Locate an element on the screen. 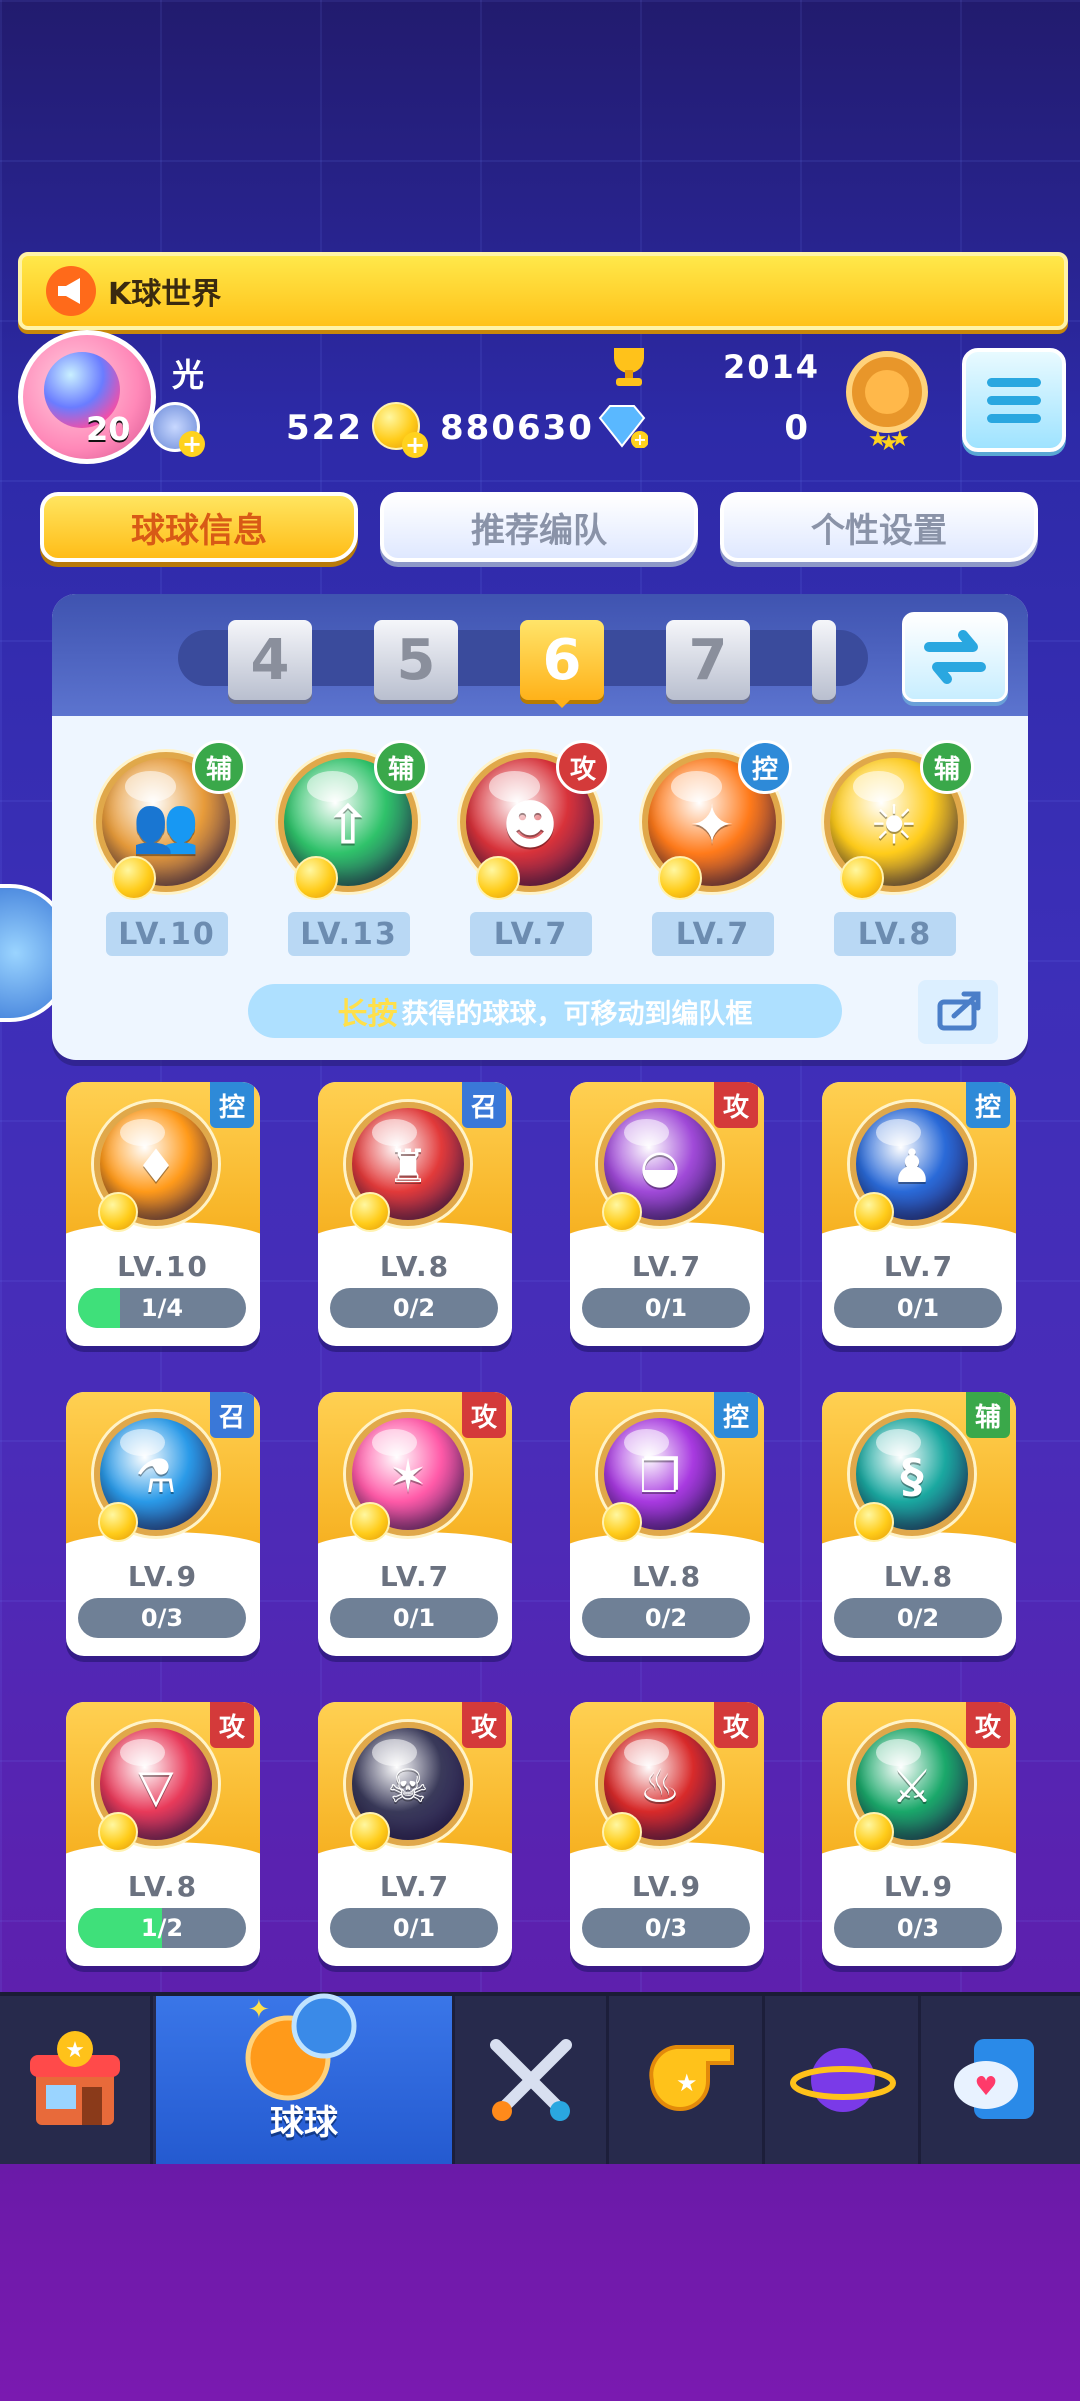 This screenshot has height=2401, width=1080. team-slot-7: 7 is located at coordinates (708, 660).